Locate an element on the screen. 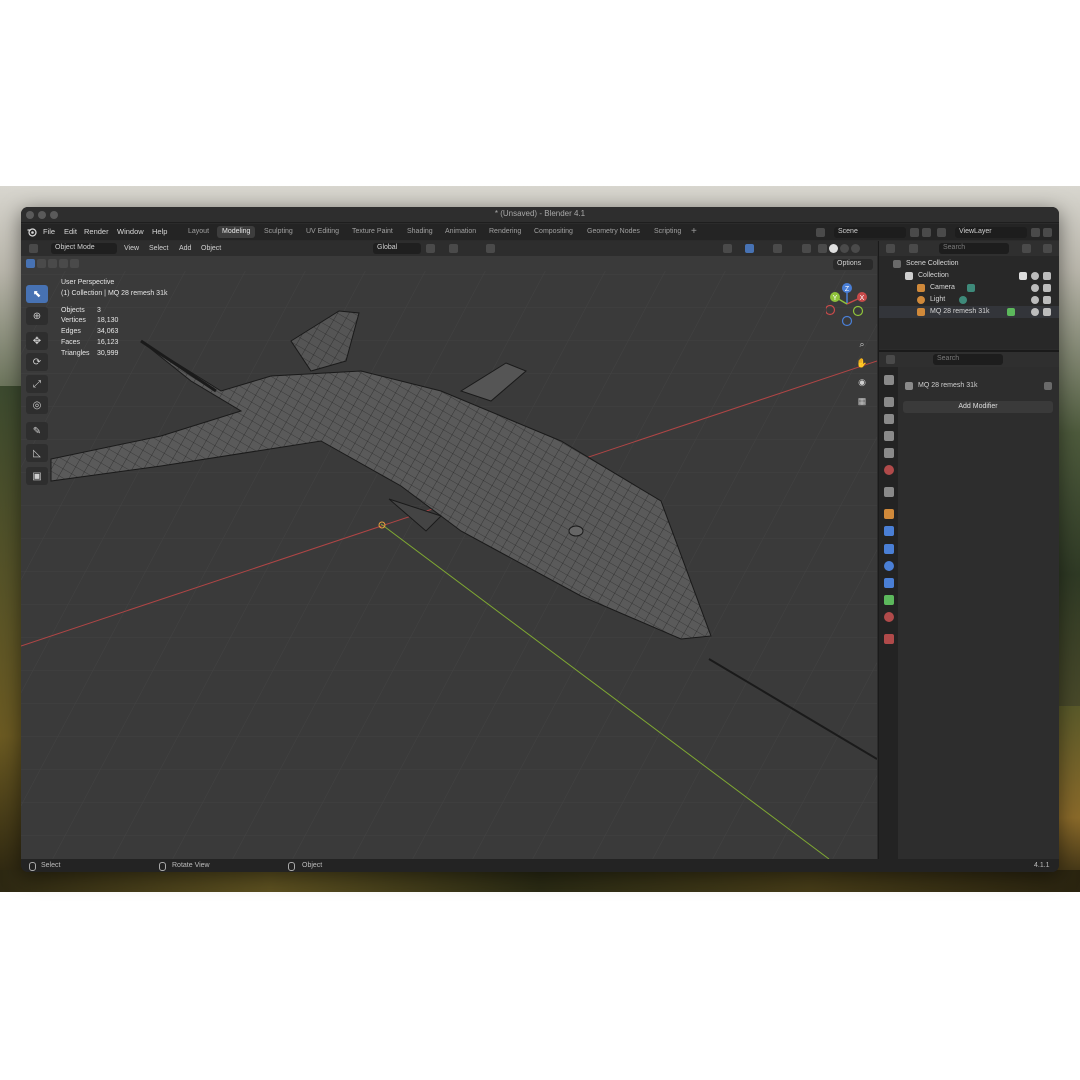  gizmo-toggle-icon is located at coordinates (749, 248).